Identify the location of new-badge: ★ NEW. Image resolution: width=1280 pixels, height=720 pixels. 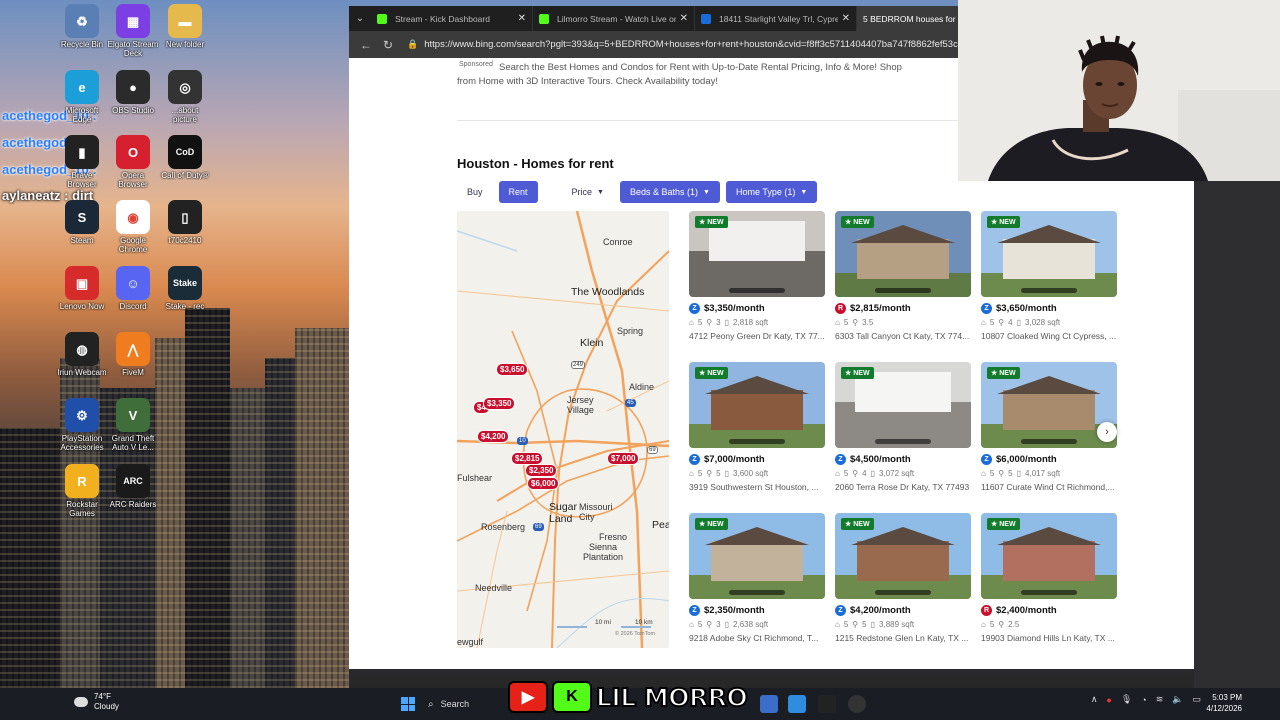
(857, 373).